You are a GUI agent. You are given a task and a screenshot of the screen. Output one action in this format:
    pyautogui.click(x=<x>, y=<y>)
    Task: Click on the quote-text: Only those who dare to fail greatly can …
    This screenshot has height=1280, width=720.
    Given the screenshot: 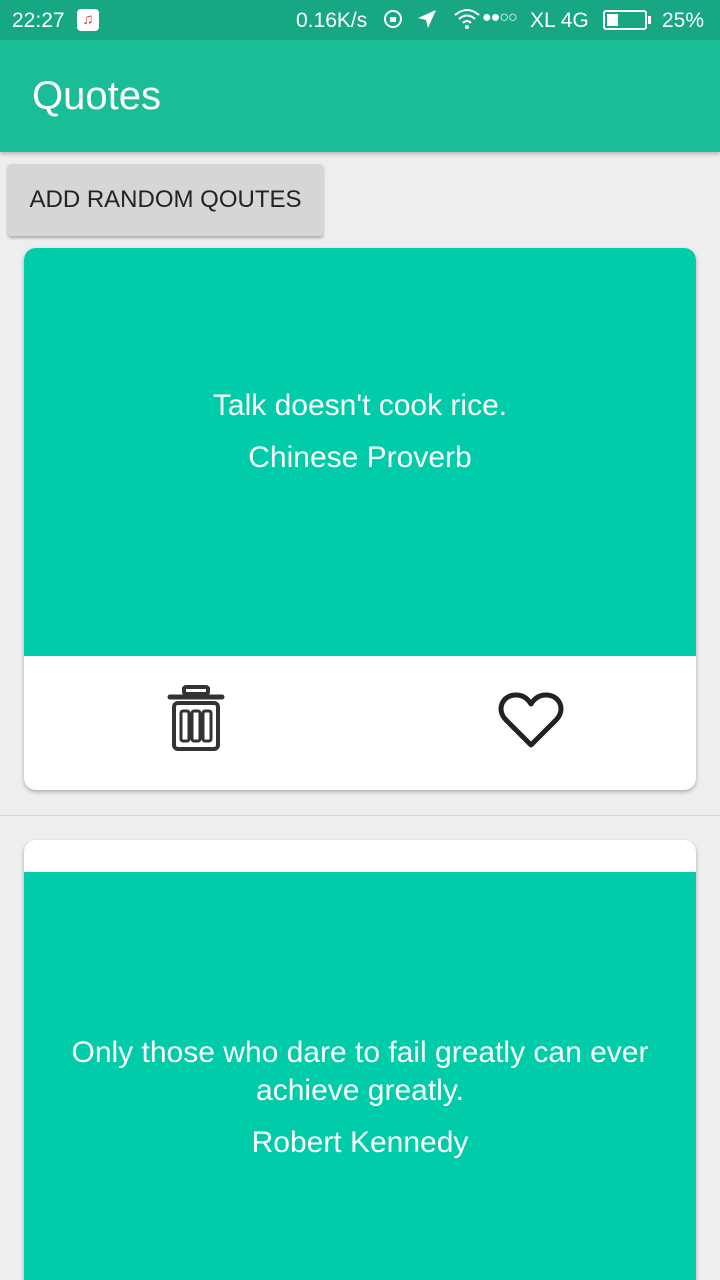 What is the action you would take?
    pyautogui.click(x=360, y=1071)
    